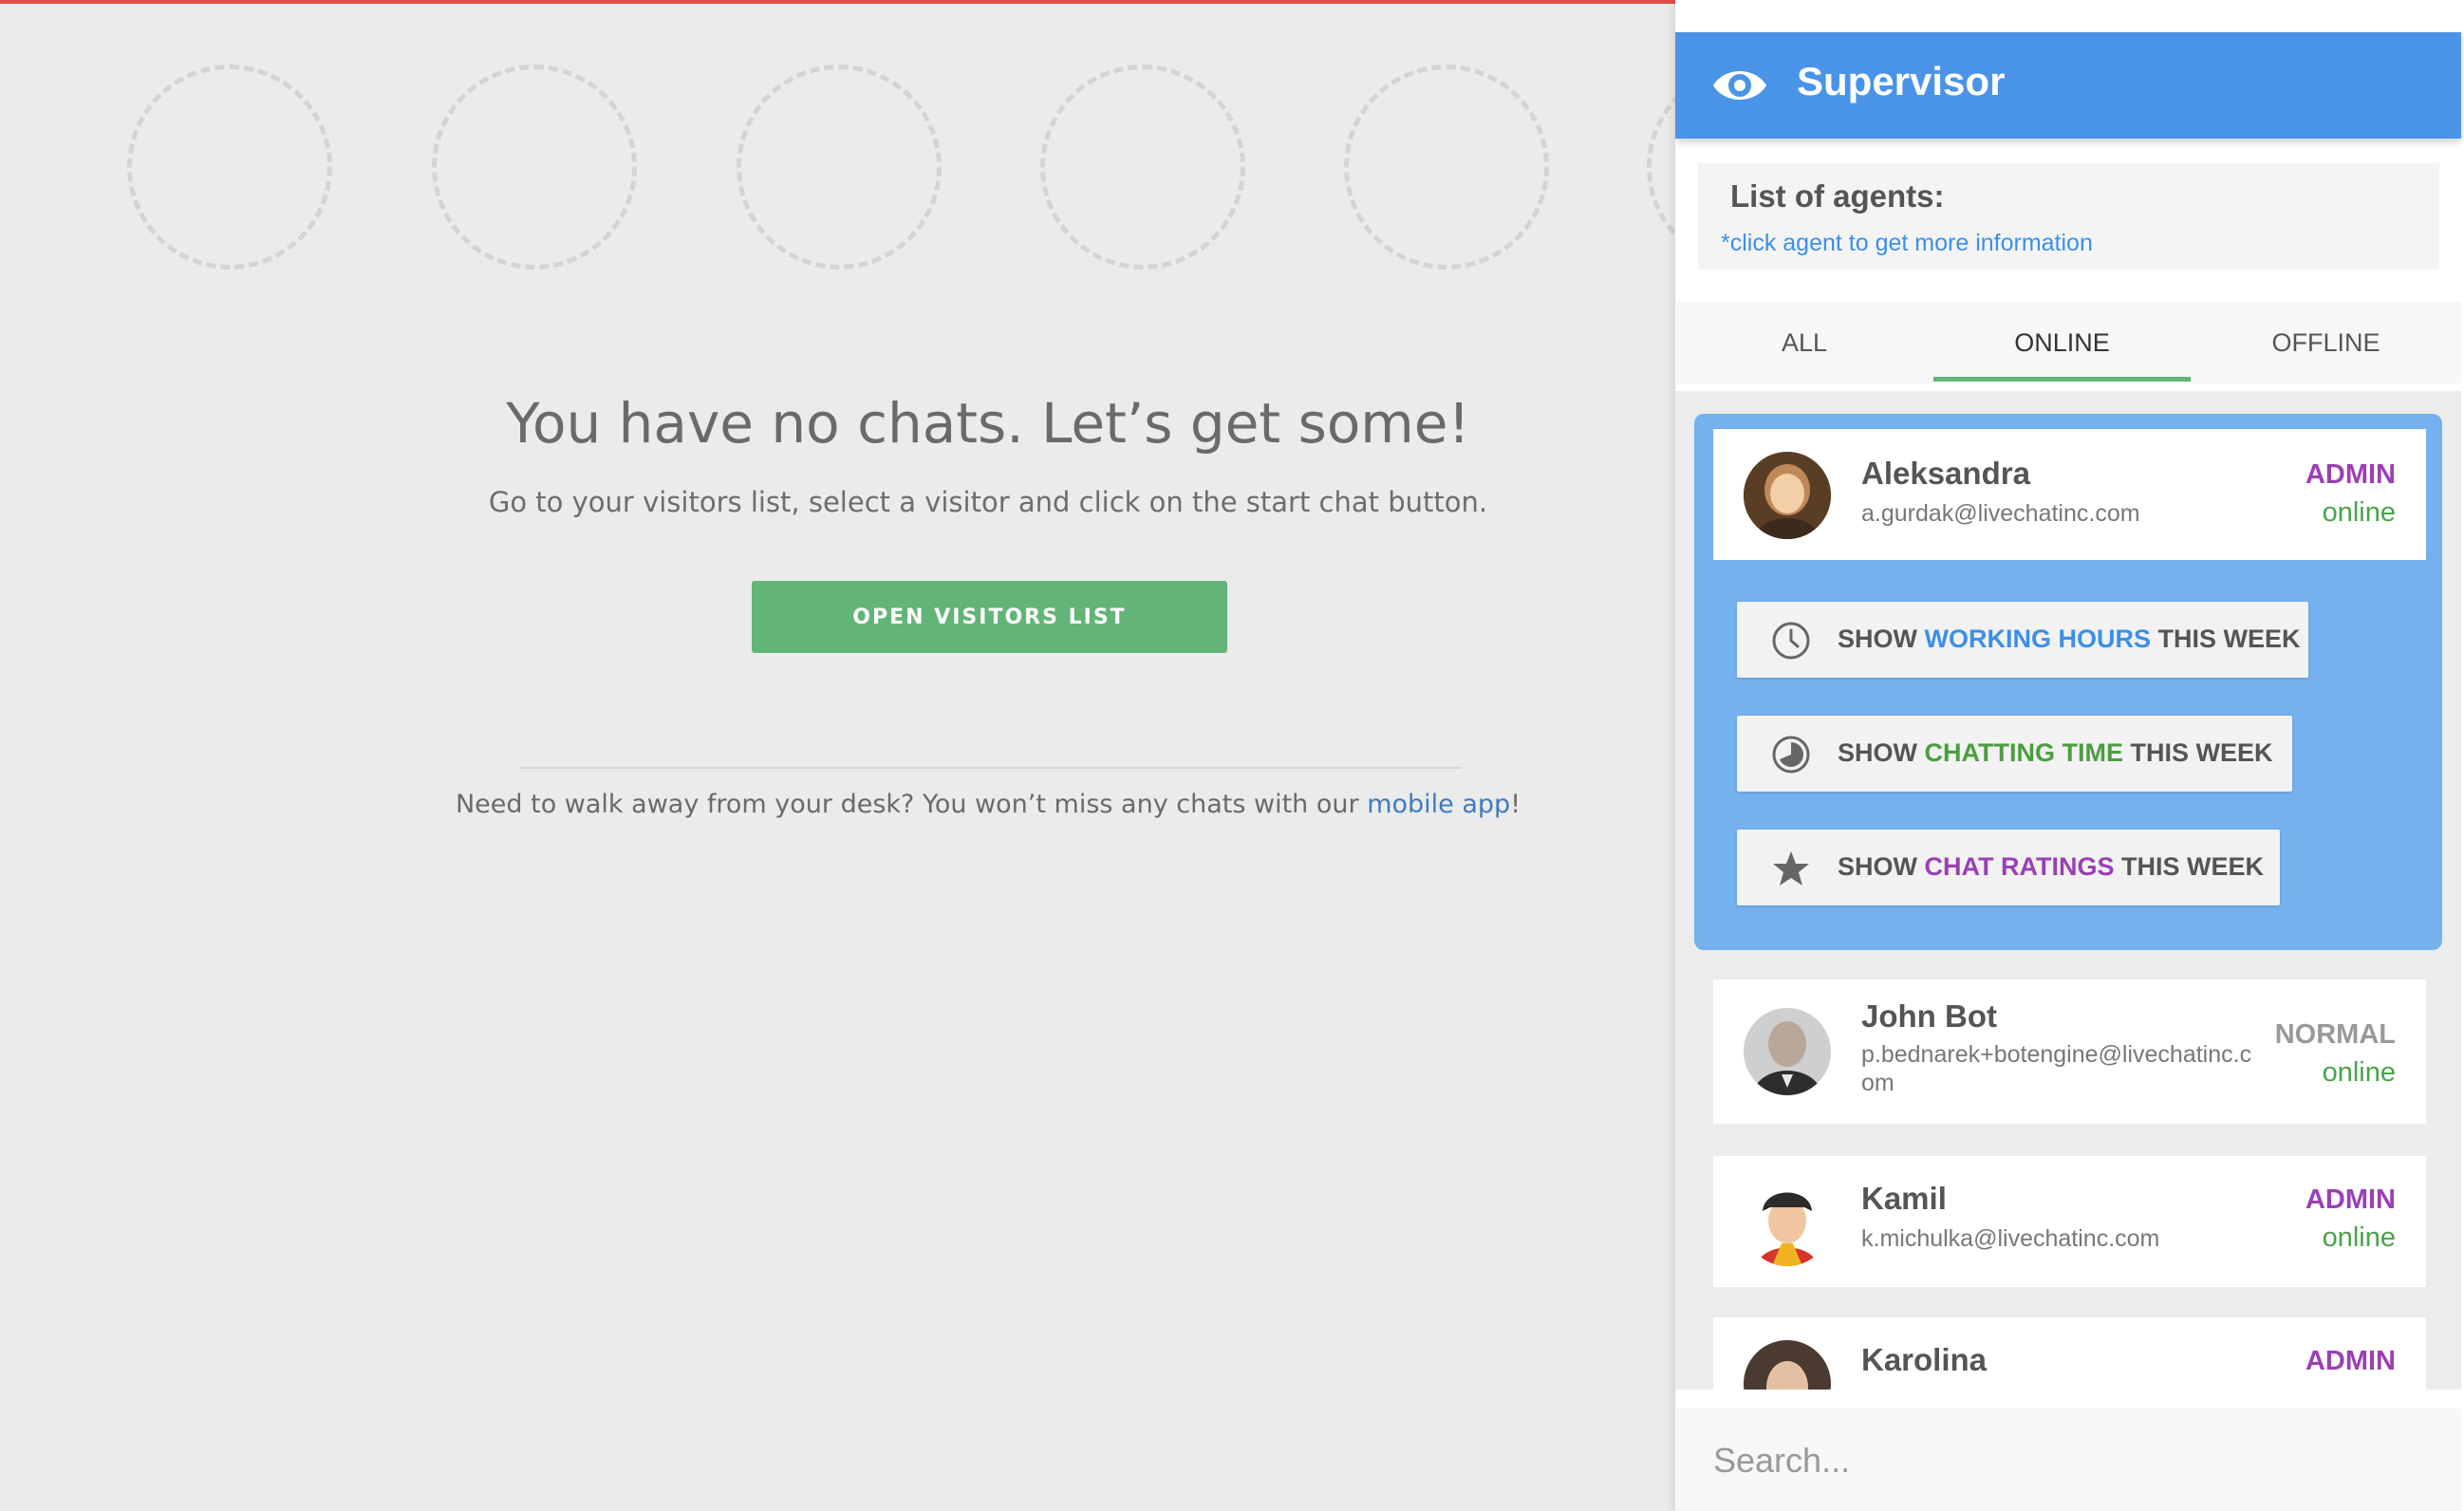 Image resolution: width=2464 pixels, height=1511 pixels. What do you see at coordinates (1945, 473) in the screenshot?
I see `agent-name: Aleksandra` at bounding box center [1945, 473].